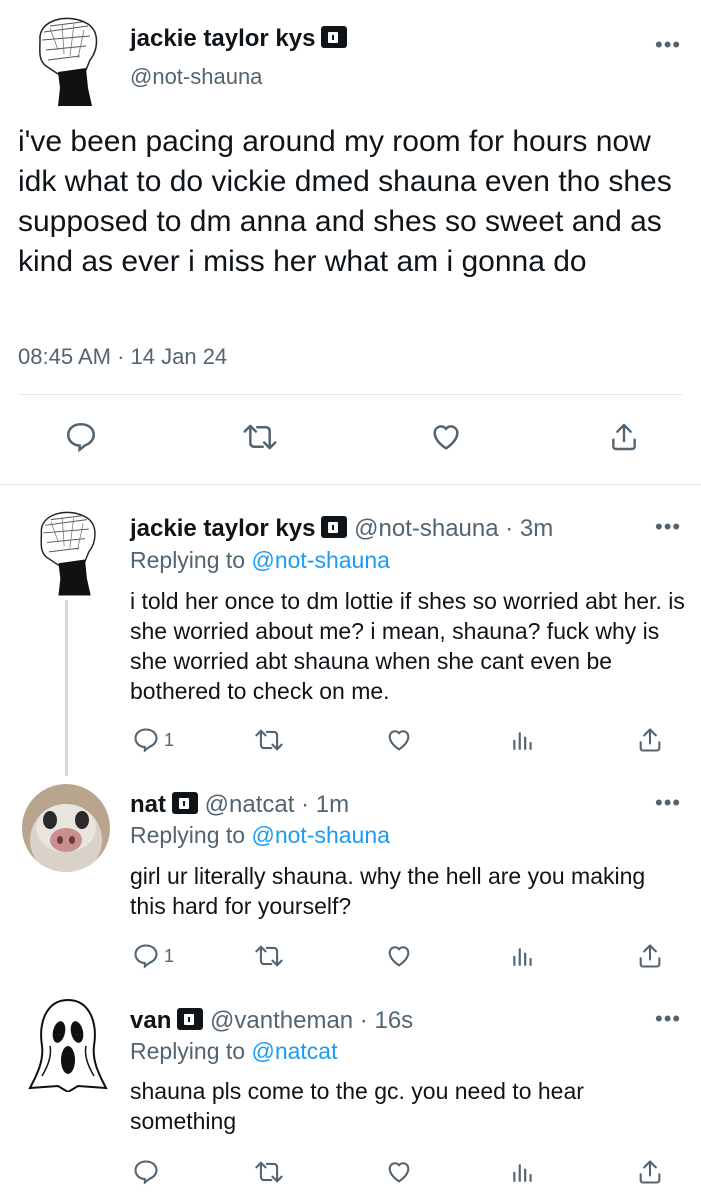 This screenshot has height=1200, width=701. I want to click on tweet-timestamp: 08:45 AM · 14 Jan 24, so click(122, 357).